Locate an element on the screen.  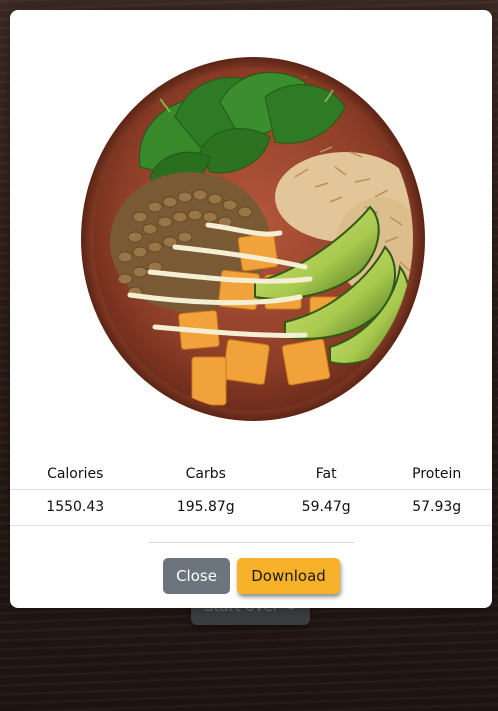
header-protein: Protein is located at coordinates (437, 473).